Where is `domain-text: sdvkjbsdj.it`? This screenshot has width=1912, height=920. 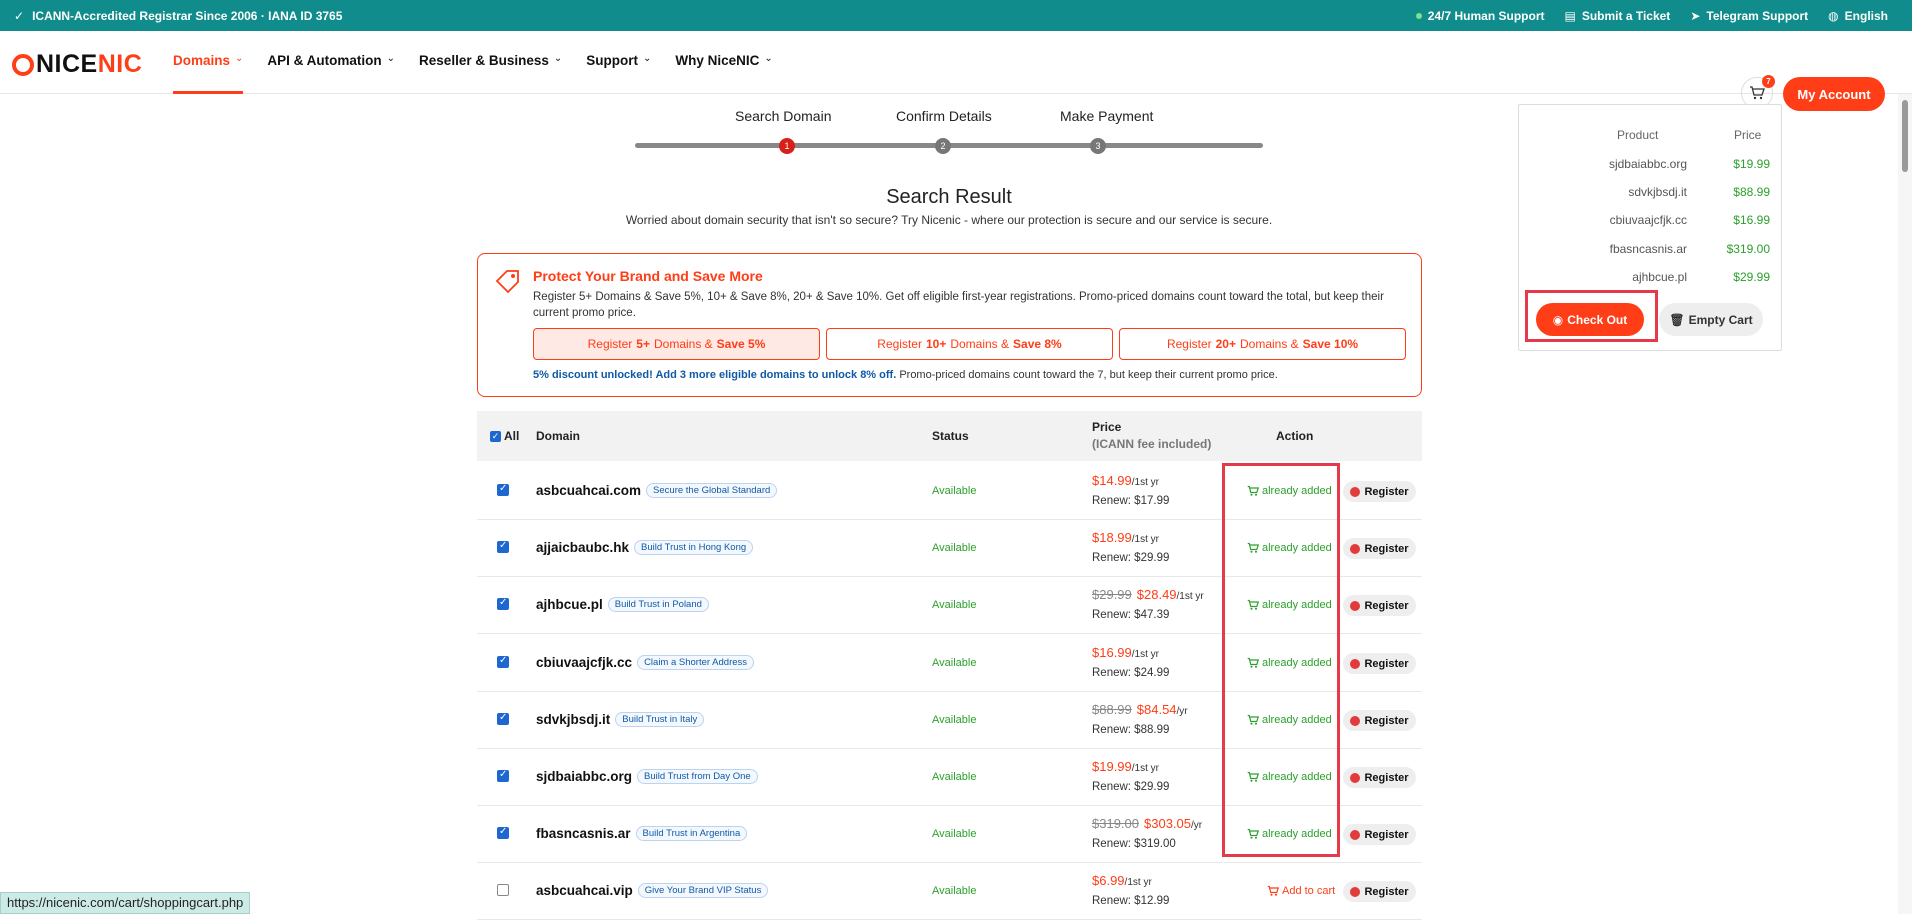 domain-text: sdvkjbsdj.it is located at coordinates (573, 719).